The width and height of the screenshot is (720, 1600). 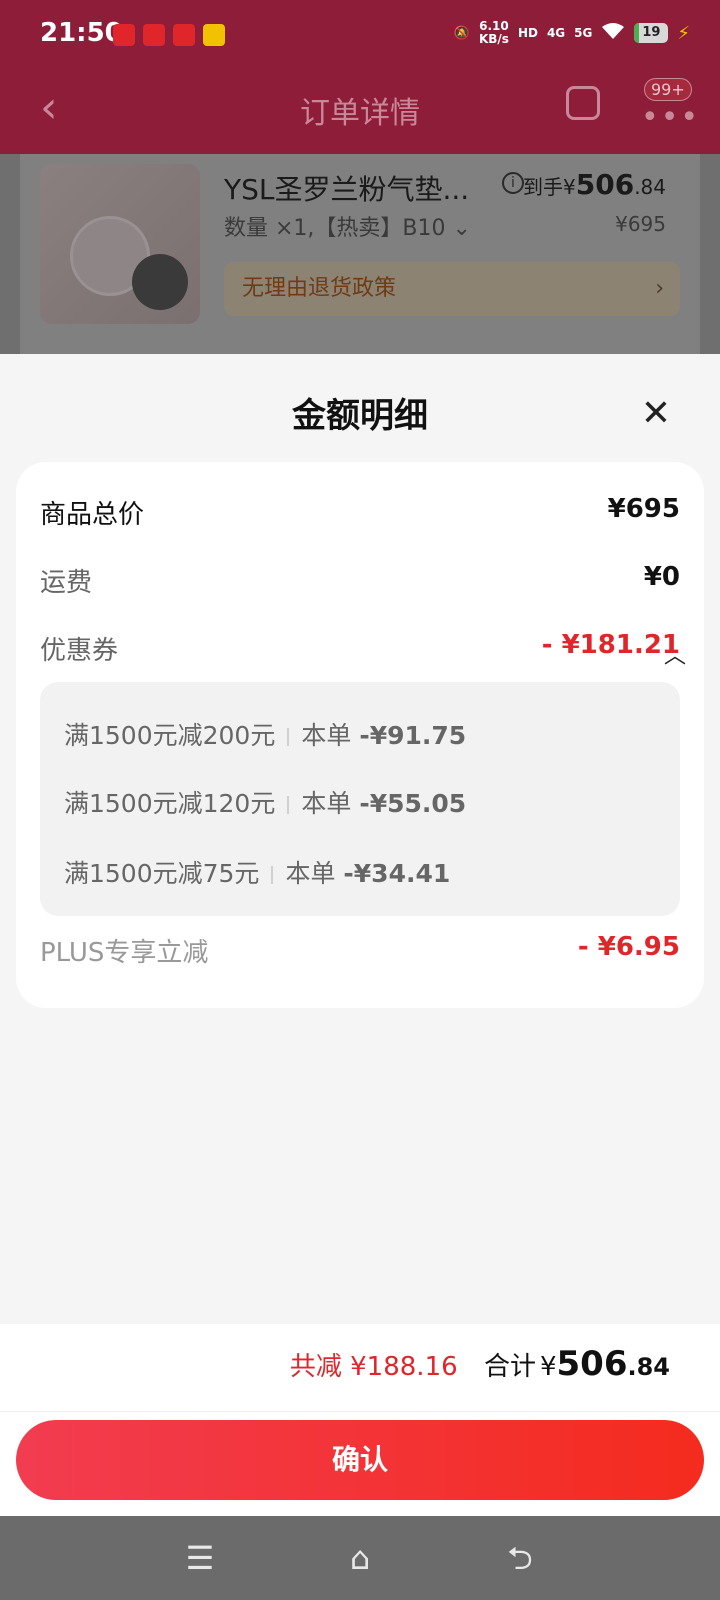 I want to click on summary-text: 共减 ¥188.16 合计 ¥506.84, so click(x=480, y=1364).